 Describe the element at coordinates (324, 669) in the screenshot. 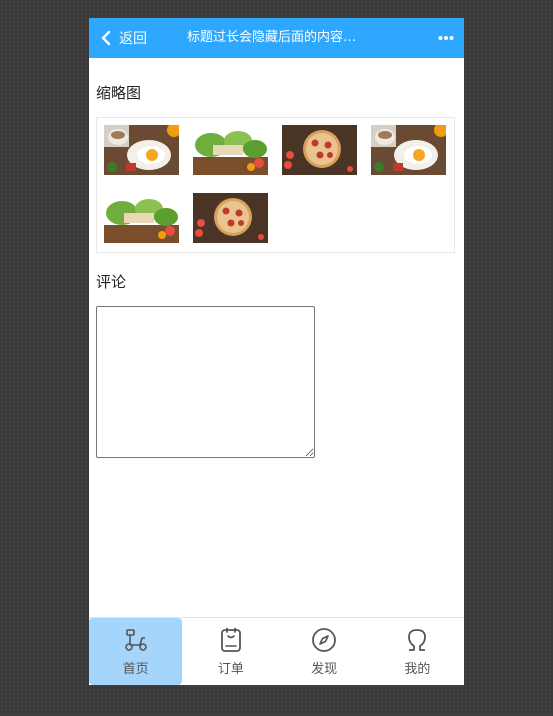

I see `tab-label: 发现` at that location.